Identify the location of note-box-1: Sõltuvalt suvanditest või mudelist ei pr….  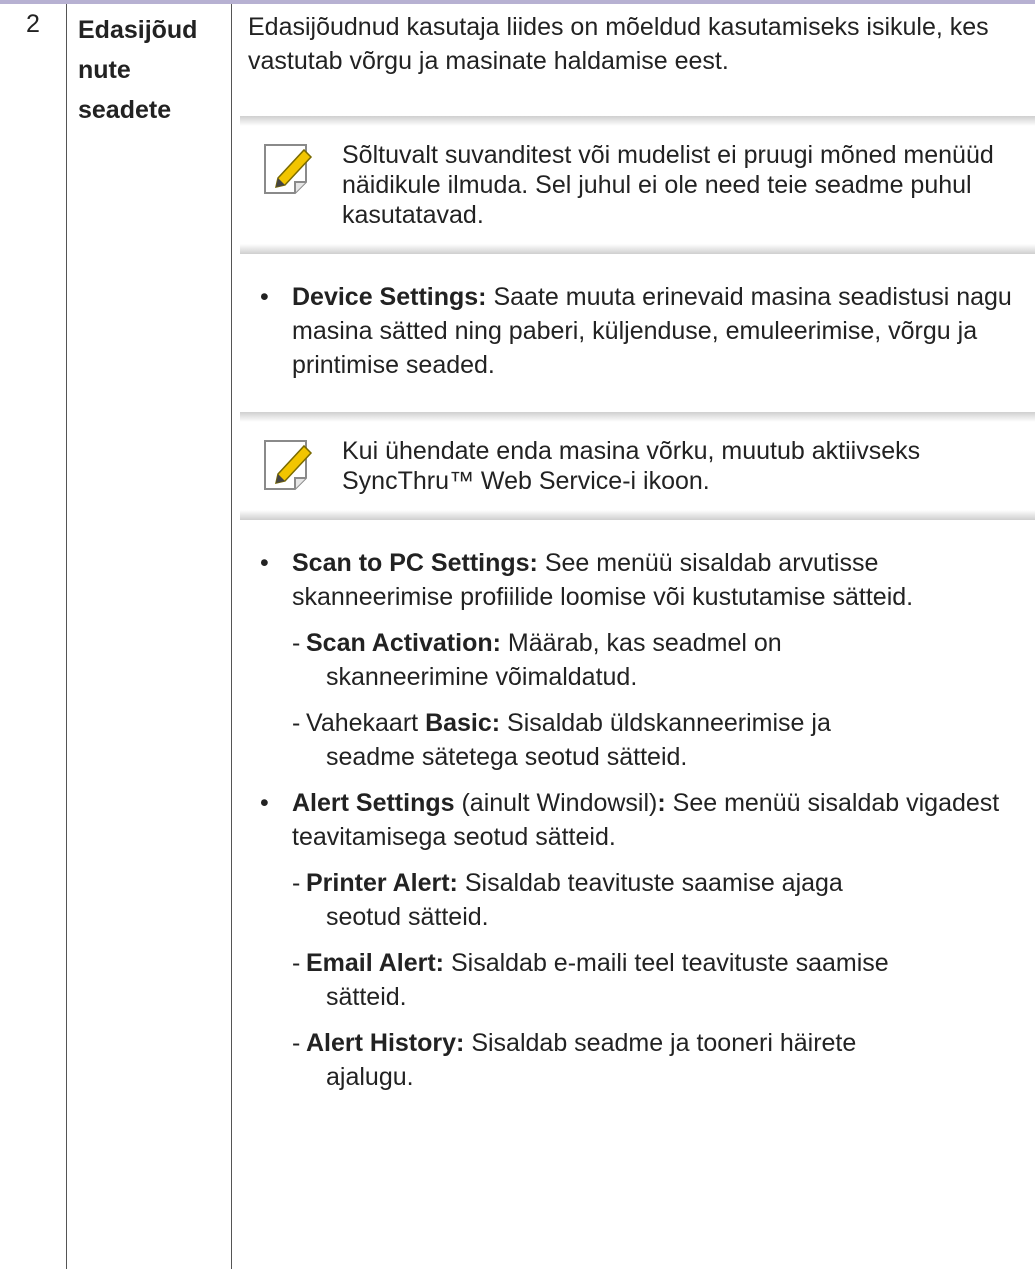
(637, 185).